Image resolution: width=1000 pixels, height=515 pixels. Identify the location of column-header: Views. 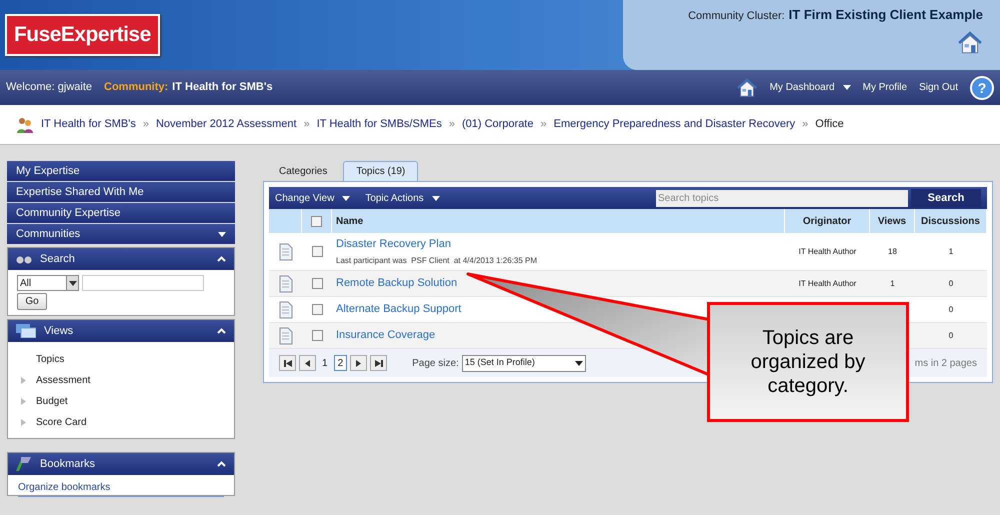
(892, 221).